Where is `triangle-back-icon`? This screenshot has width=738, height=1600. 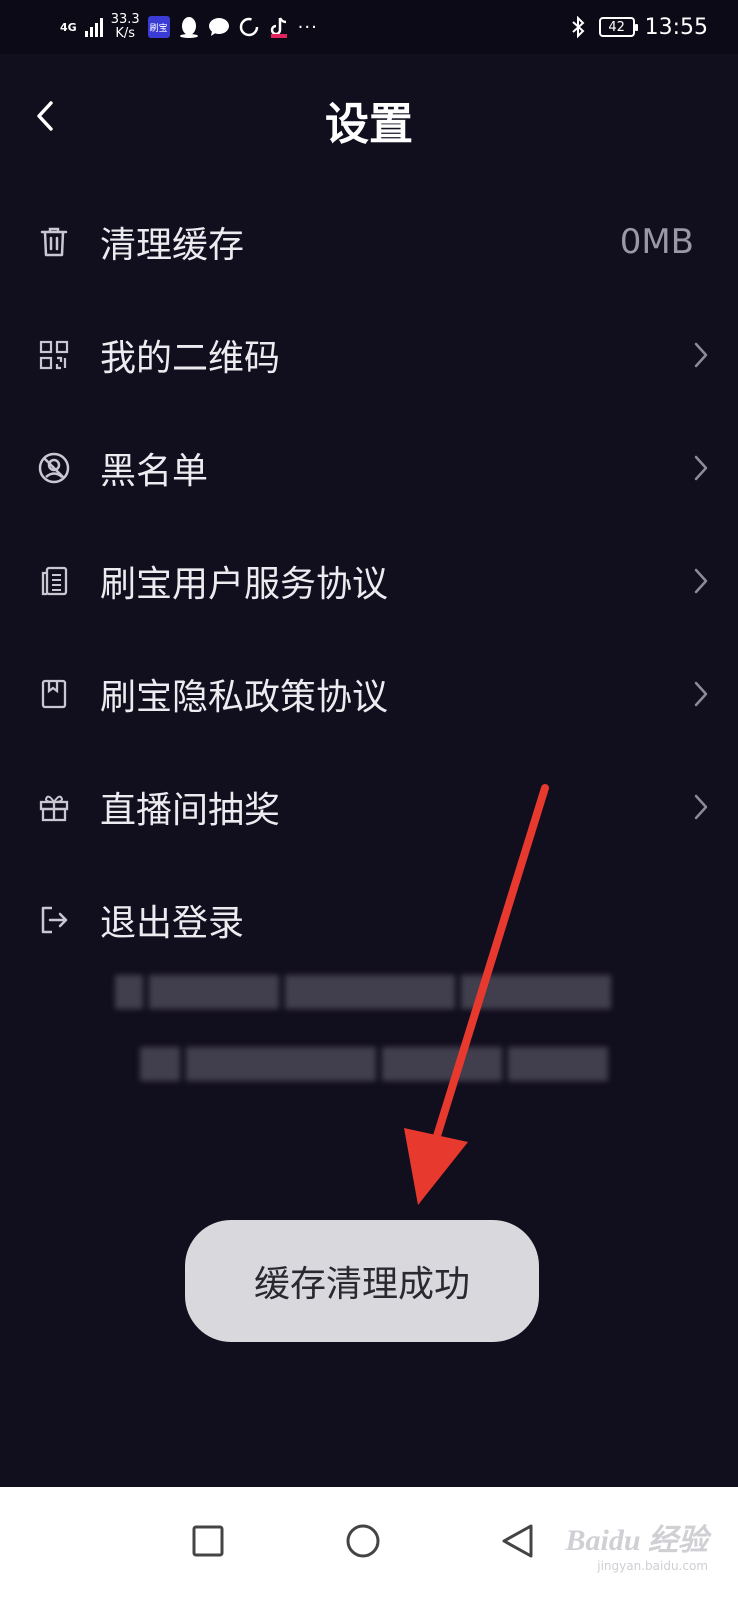 triangle-back-icon is located at coordinates (517, 1541).